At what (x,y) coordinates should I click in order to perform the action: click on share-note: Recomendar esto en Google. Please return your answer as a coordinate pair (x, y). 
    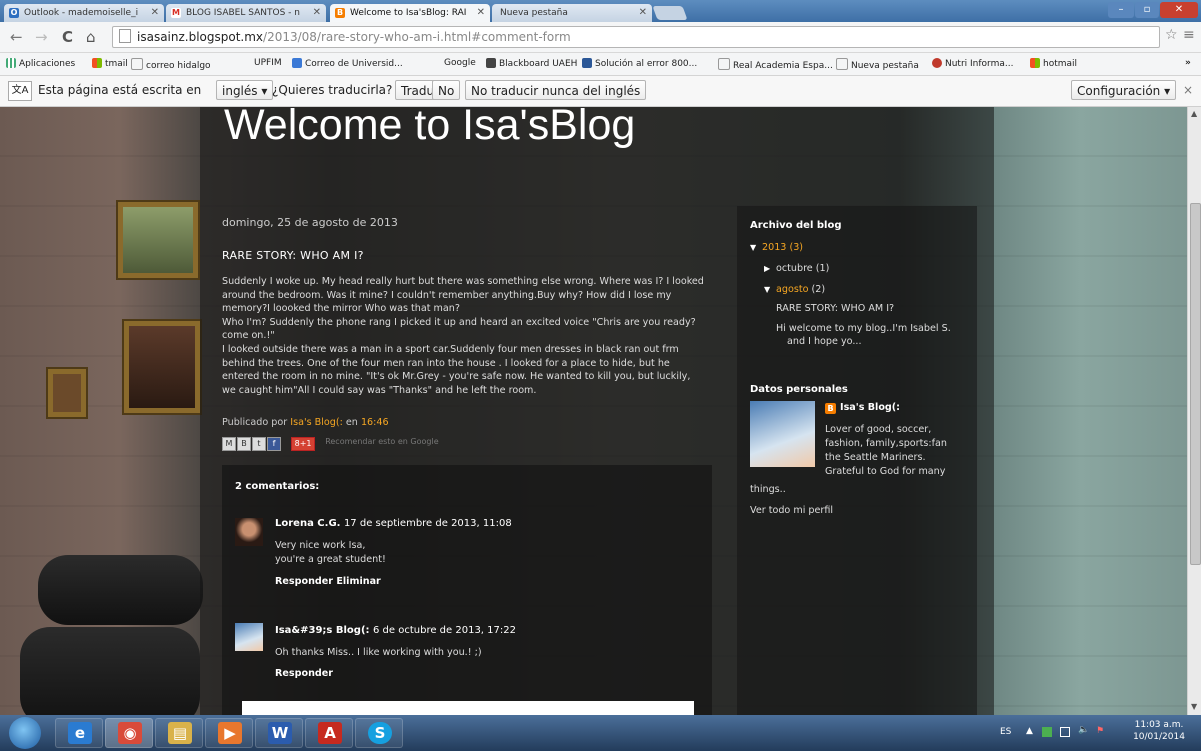
    Looking at the image, I should click on (382, 441).